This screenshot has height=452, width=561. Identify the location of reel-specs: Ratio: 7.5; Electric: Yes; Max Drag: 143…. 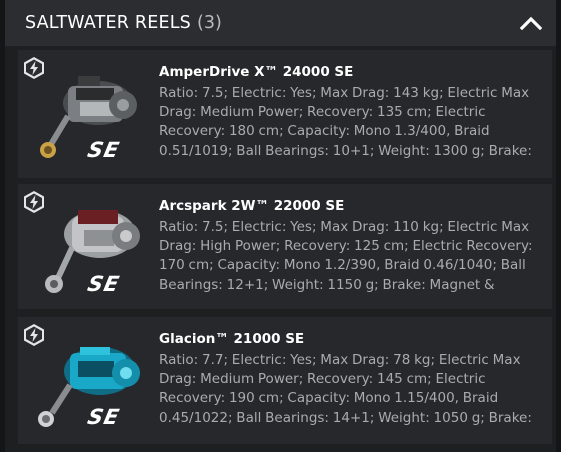
(345, 122).